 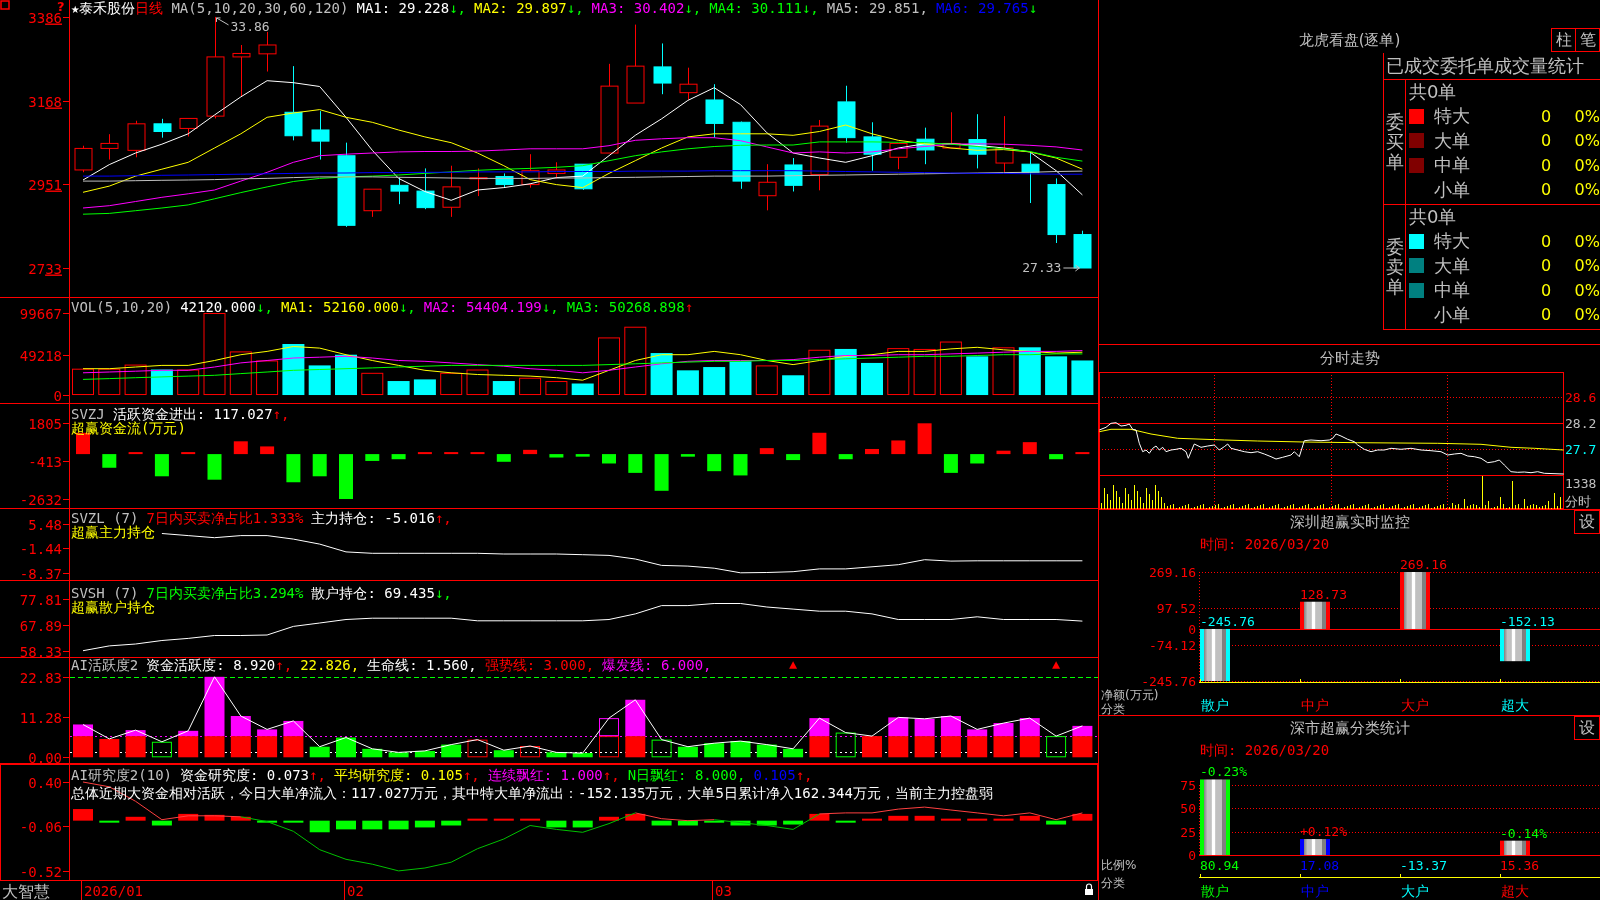 What do you see at coordinates (1349, 358) in the screenshot?
I see `panel-title: 分时走势` at bounding box center [1349, 358].